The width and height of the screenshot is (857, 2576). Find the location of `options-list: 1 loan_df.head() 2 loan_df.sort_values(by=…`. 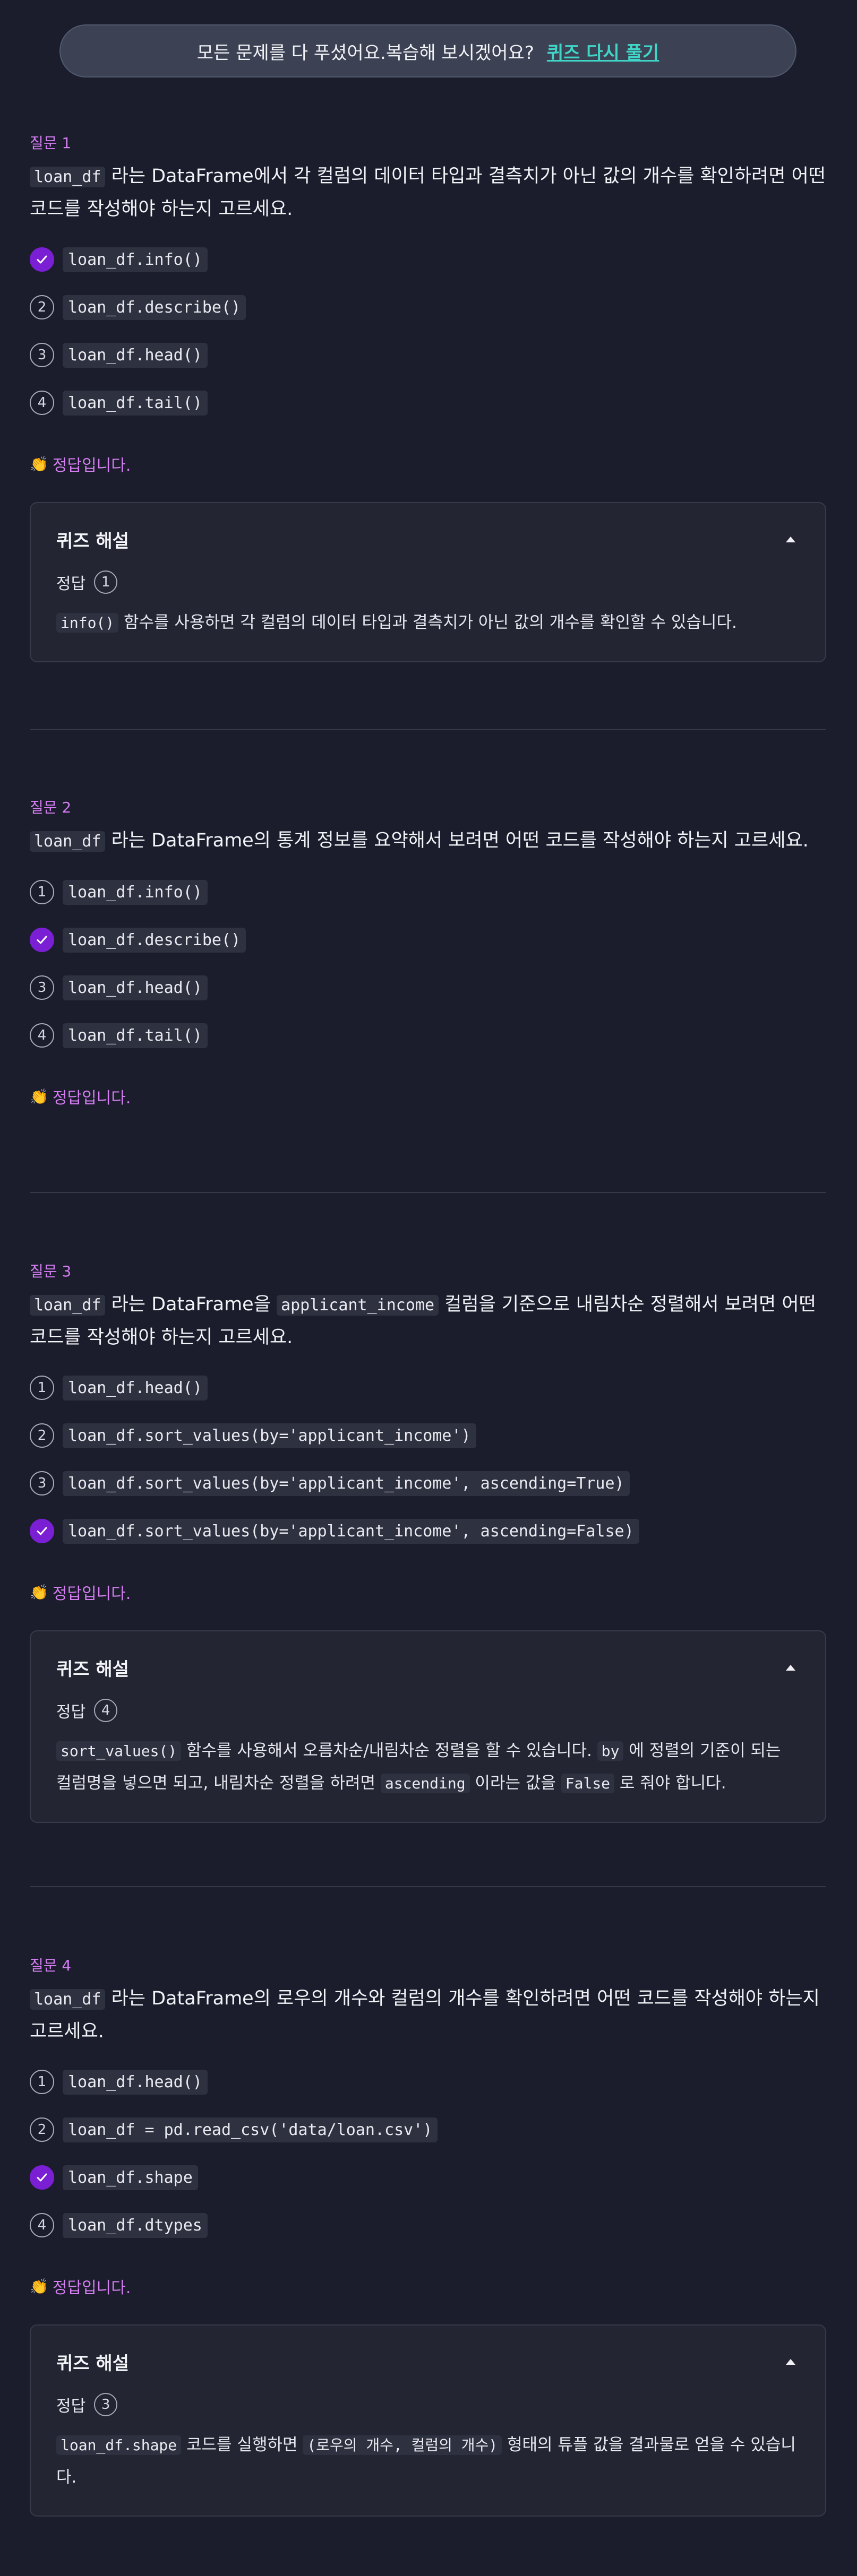

options-list: 1 loan_df.head() 2 loan_df.sort_values(by=… is located at coordinates (428, 1459).